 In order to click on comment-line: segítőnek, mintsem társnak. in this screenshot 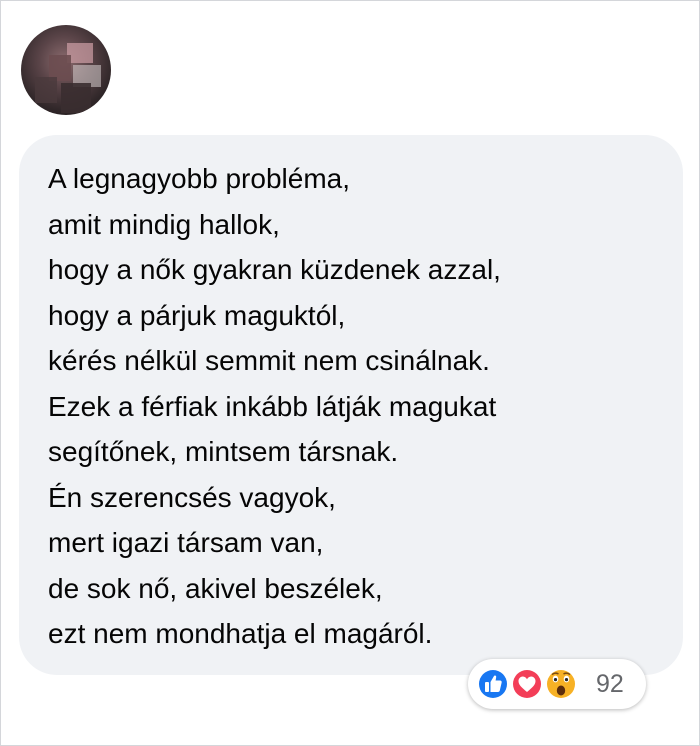, I will do `click(223, 451)`.